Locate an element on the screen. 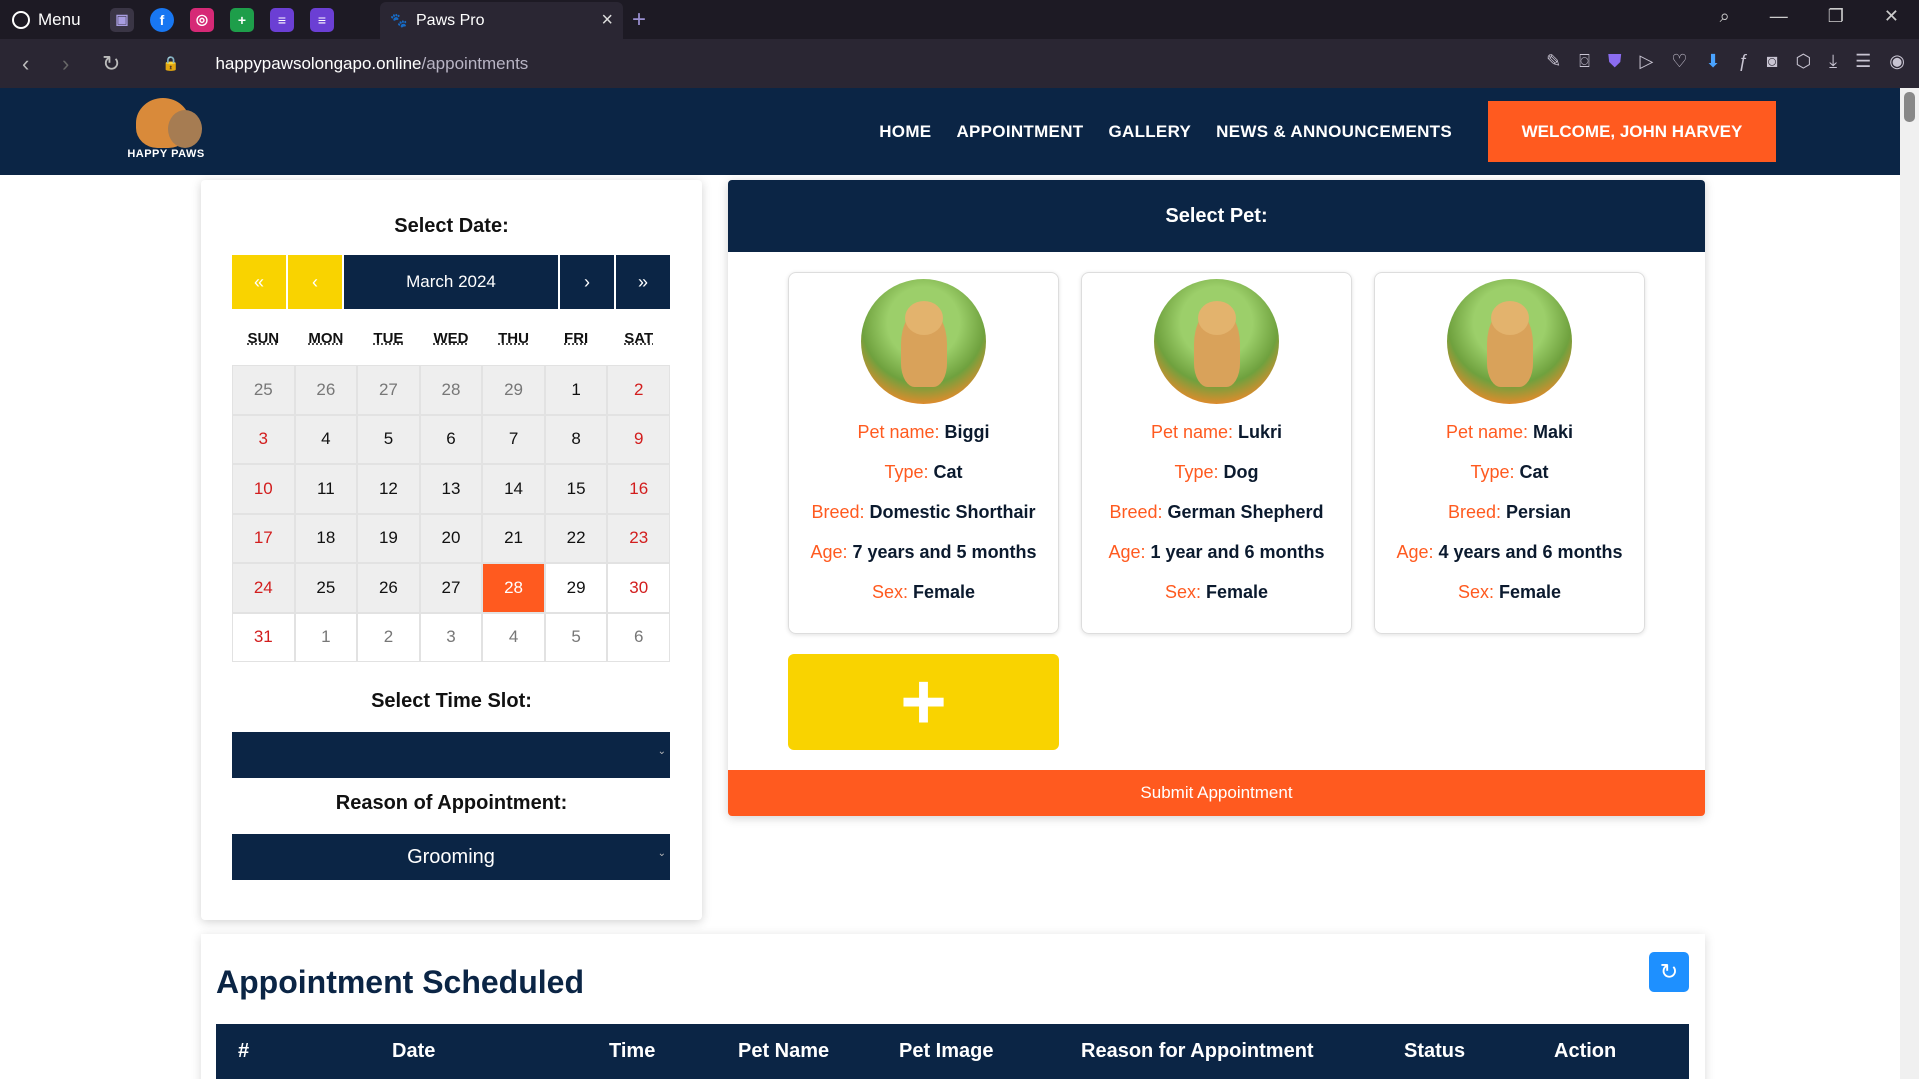 The height and width of the screenshot is (1079, 1919). forward-icon: › is located at coordinates (71, 64).